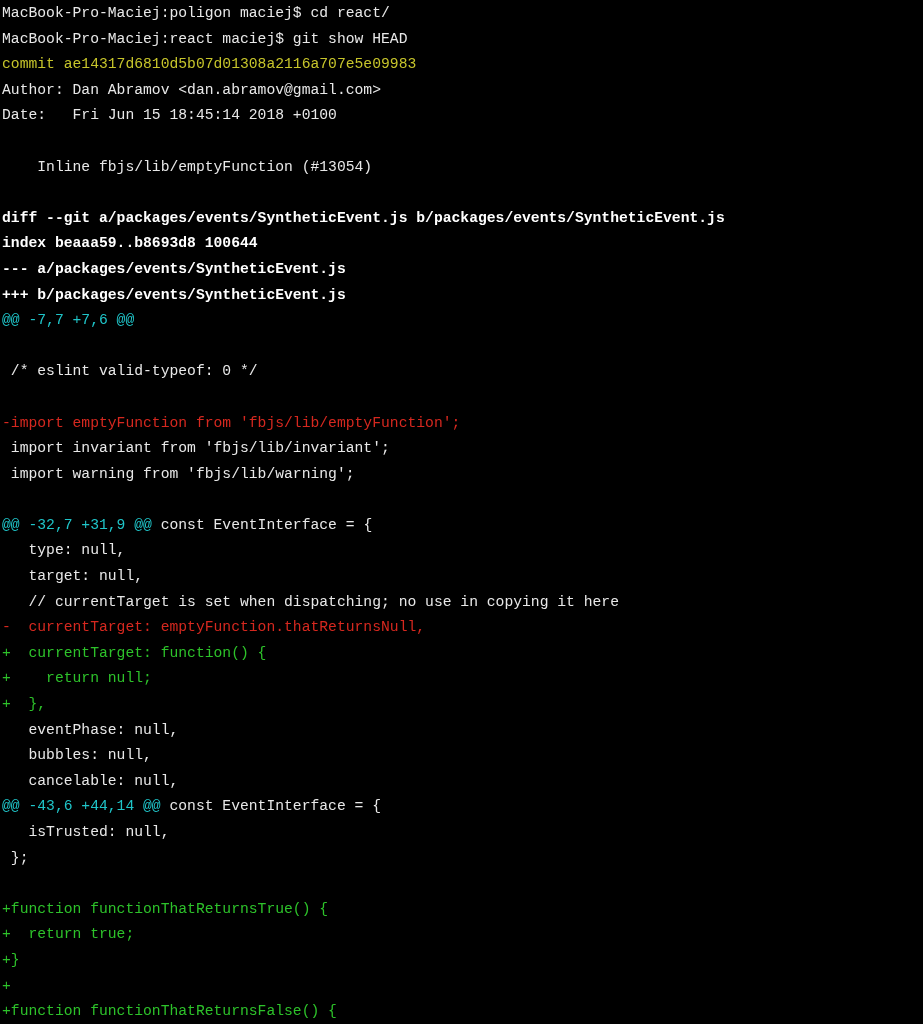  What do you see at coordinates (214, 627) in the screenshot?
I see `removed-line: - currentTarget: emptyFunction.thatReturnsNull,` at bounding box center [214, 627].